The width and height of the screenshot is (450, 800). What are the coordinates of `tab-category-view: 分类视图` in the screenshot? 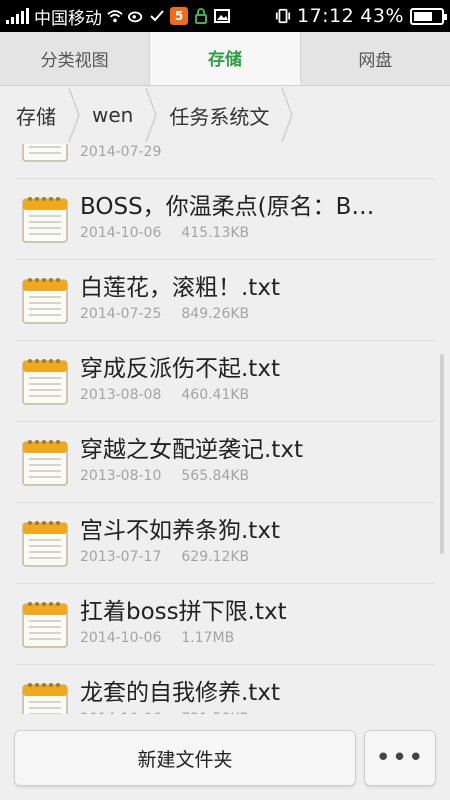 It's located at (75, 58).